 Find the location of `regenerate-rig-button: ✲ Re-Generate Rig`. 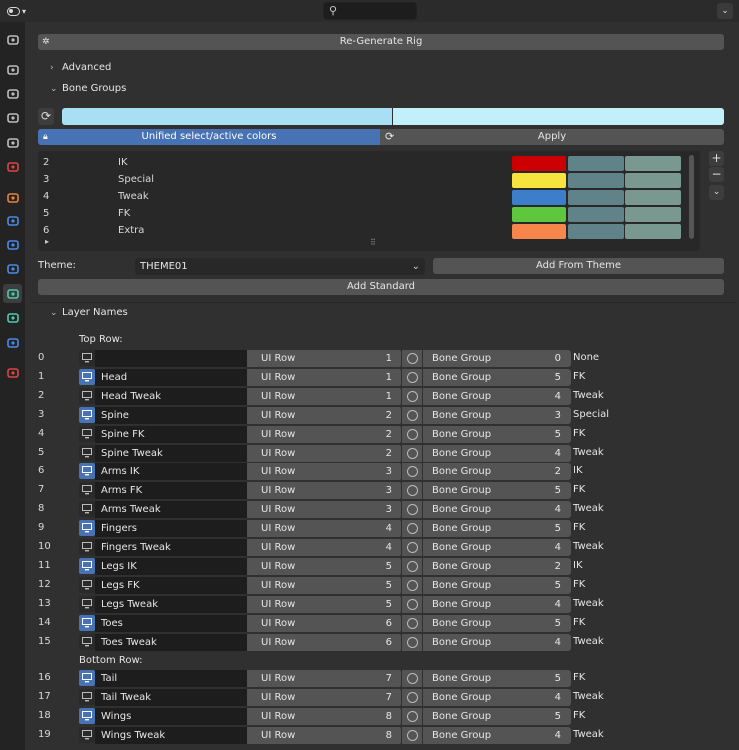

regenerate-rig-button: ✲ Re-Generate Rig is located at coordinates (381, 42).